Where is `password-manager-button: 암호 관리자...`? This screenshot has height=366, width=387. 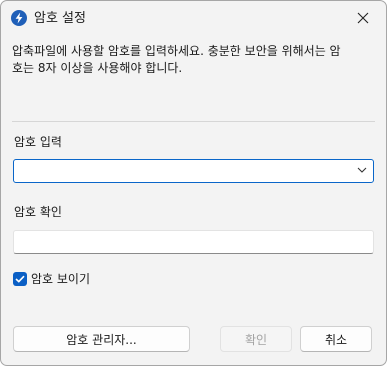 password-manager-button: 암호 관리자... is located at coordinates (101, 339).